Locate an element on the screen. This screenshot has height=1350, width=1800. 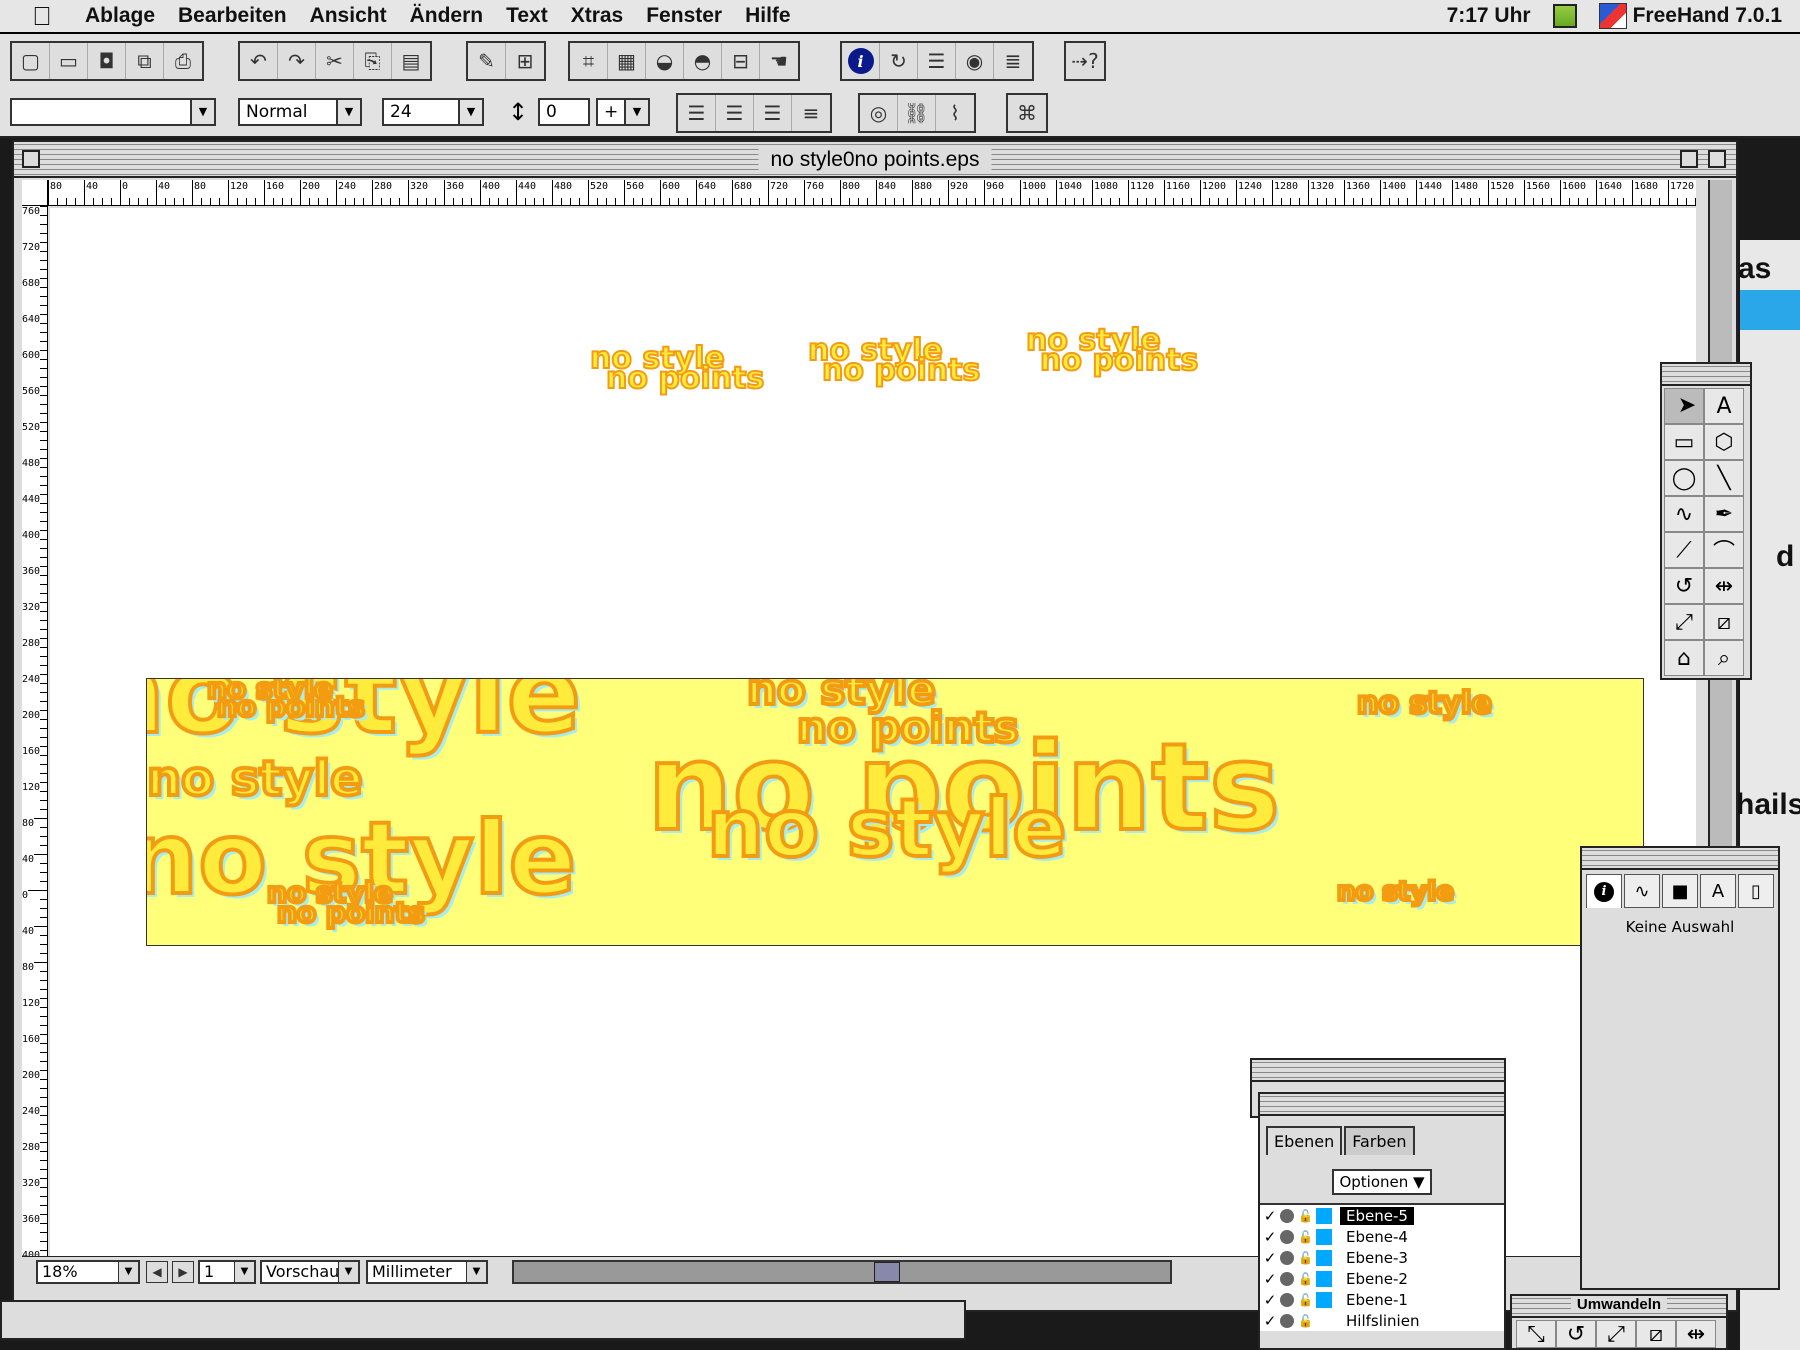
align-objects-icon: ⊞ is located at coordinates (525, 61).